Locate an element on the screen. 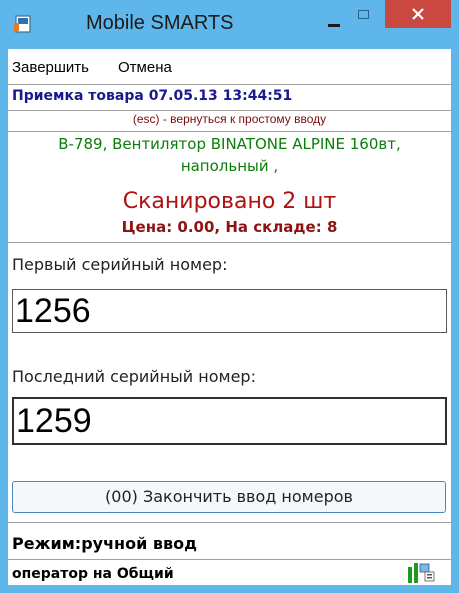 The width and height of the screenshot is (459, 593). close-icon is located at coordinates (418, 14).